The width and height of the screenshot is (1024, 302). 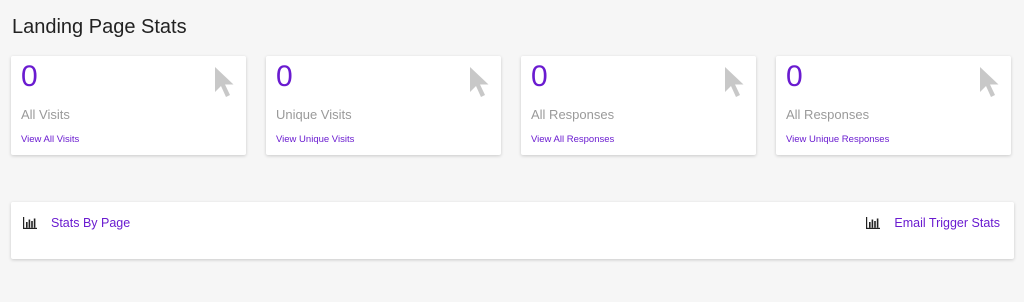 I want to click on stat-card-unique-visits: 0 Unique Visits View Unique Visits, so click(x=383, y=105).